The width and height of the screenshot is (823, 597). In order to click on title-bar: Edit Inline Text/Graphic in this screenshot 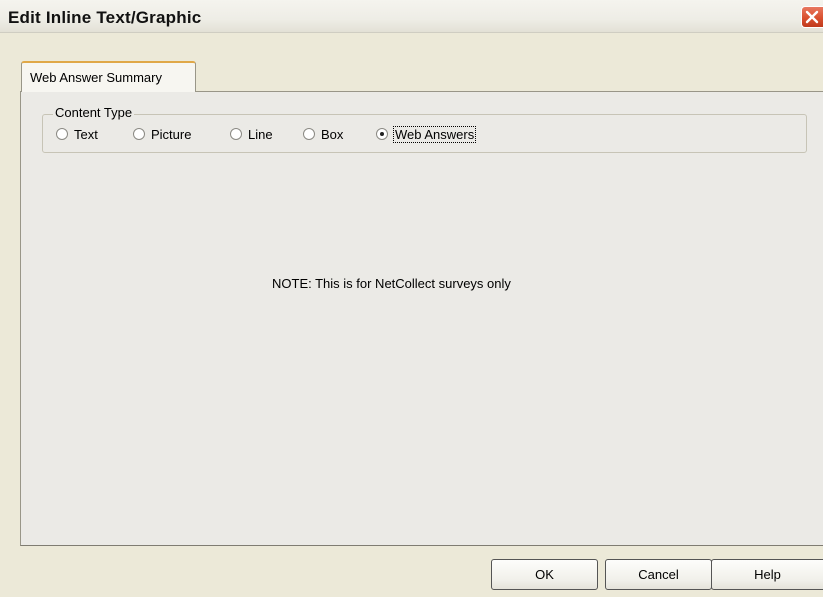, I will do `click(411, 16)`.